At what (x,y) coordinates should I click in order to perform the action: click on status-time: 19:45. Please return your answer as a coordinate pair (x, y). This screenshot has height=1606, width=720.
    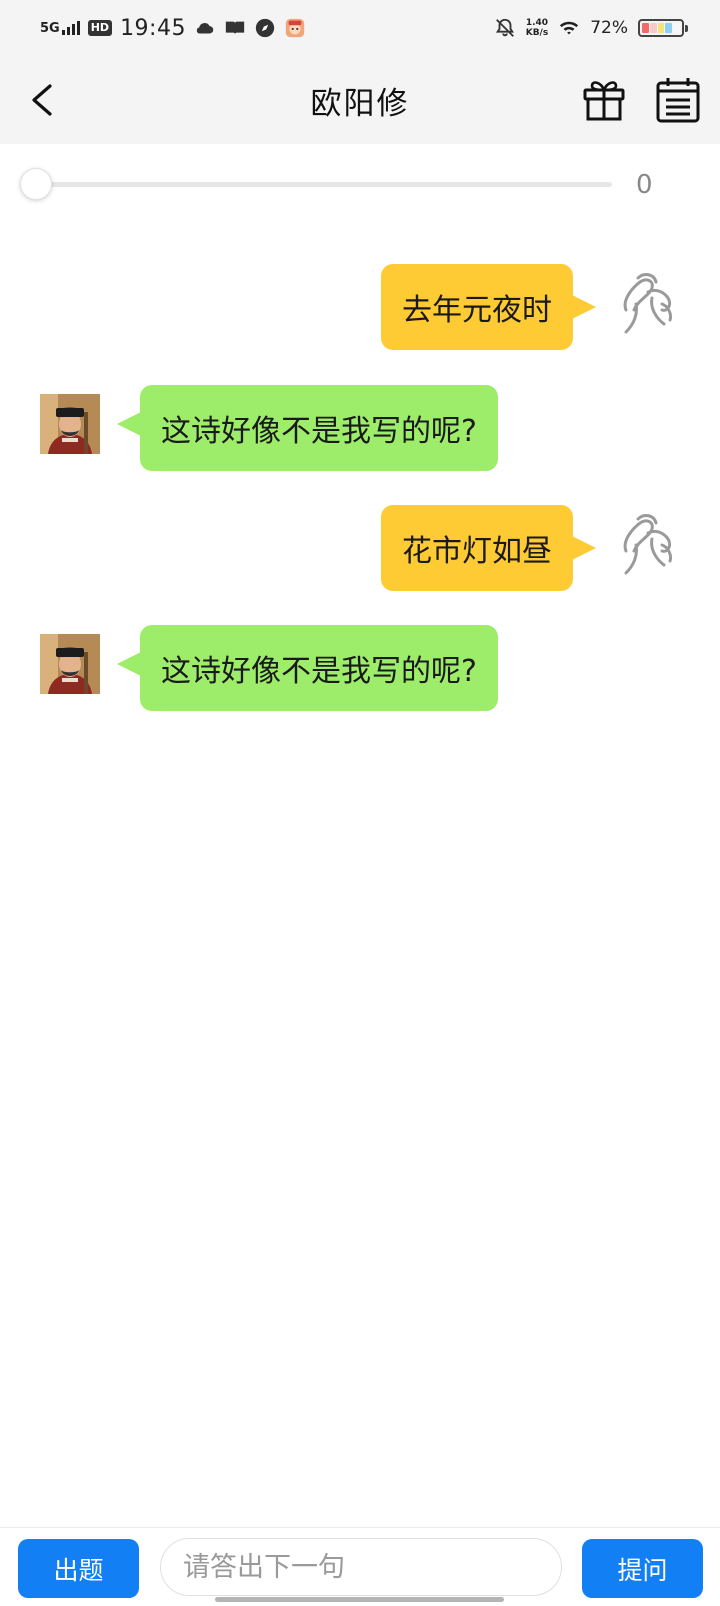
    Looking at the image, I should click on (153, 28).